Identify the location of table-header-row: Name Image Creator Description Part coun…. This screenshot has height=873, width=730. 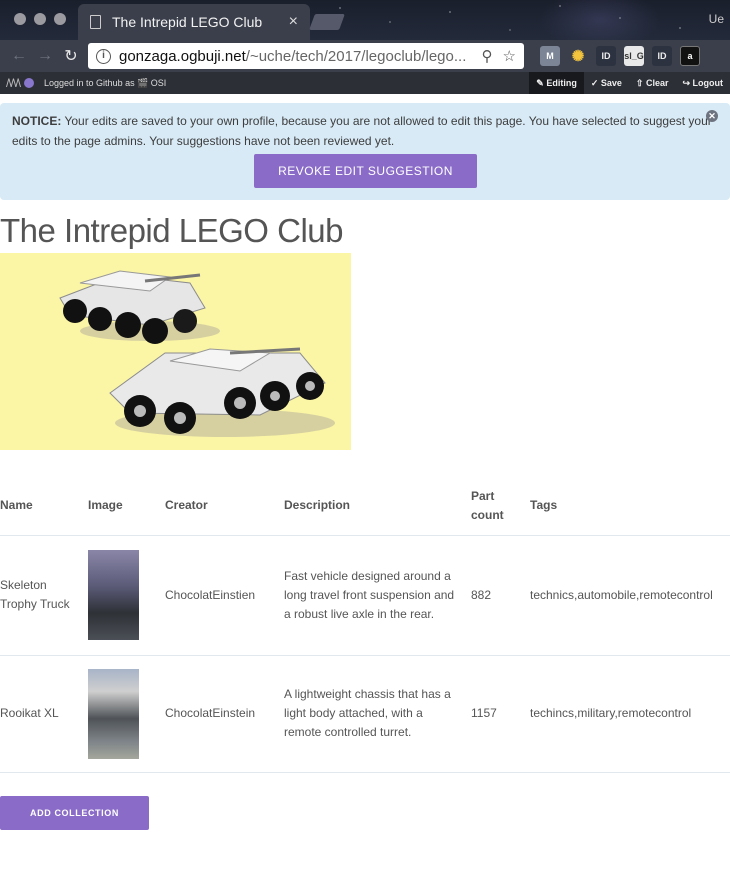
(365, 506).